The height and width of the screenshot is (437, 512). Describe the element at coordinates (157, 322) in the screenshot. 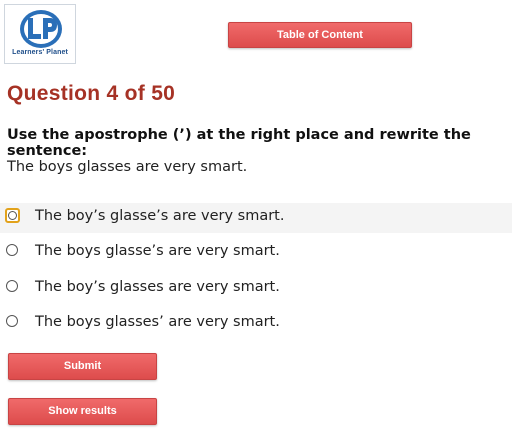

I see `answer-option-label: The boys glasses’ are very smart.` at that location.